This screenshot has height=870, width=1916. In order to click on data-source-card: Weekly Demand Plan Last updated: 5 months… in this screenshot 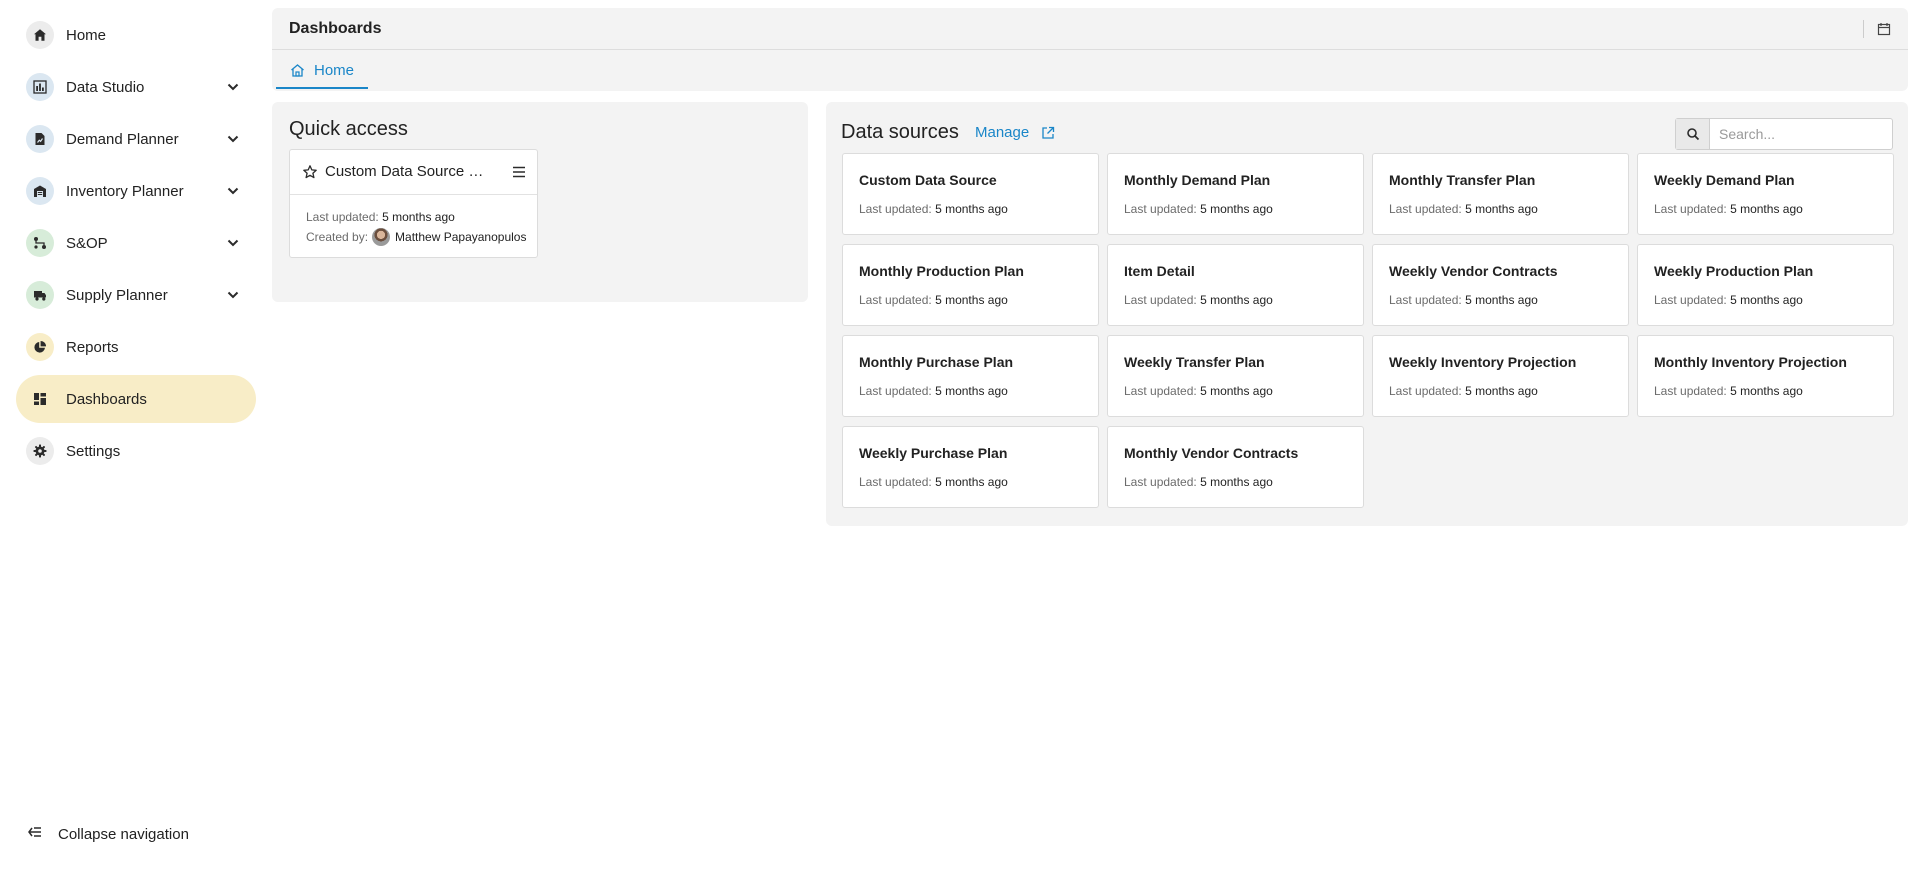, I will do `click(1765, 194)`.